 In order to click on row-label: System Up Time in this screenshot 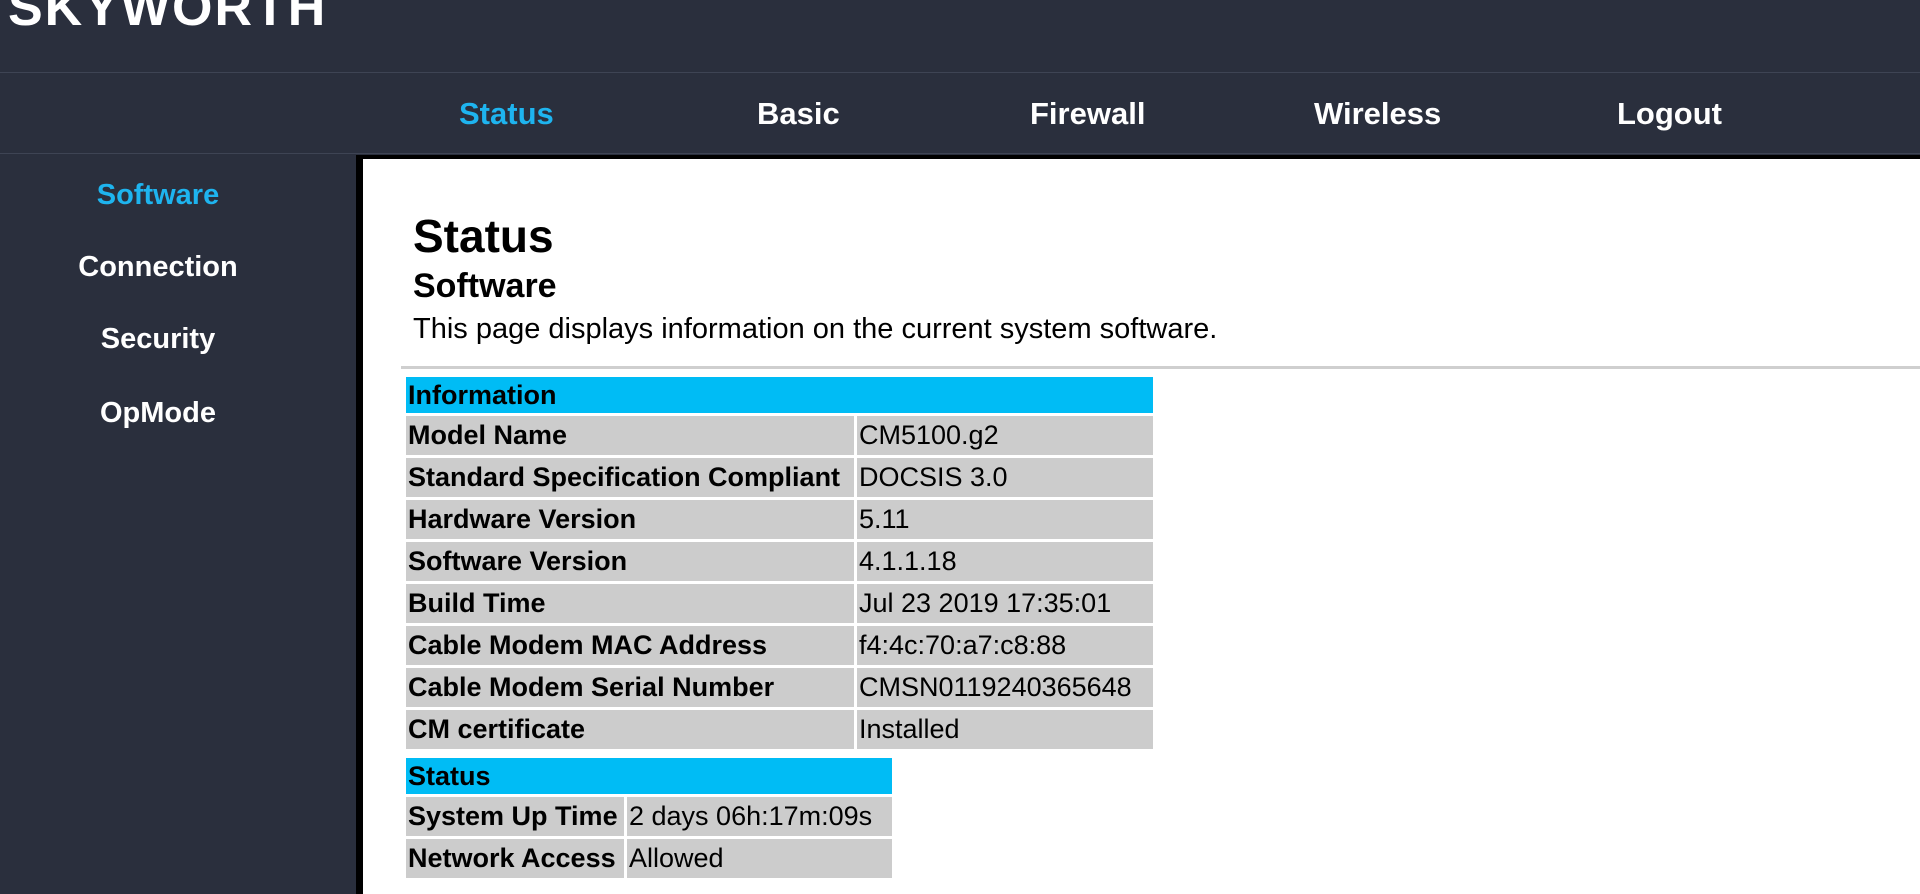, I will do `click(515, 816)`.